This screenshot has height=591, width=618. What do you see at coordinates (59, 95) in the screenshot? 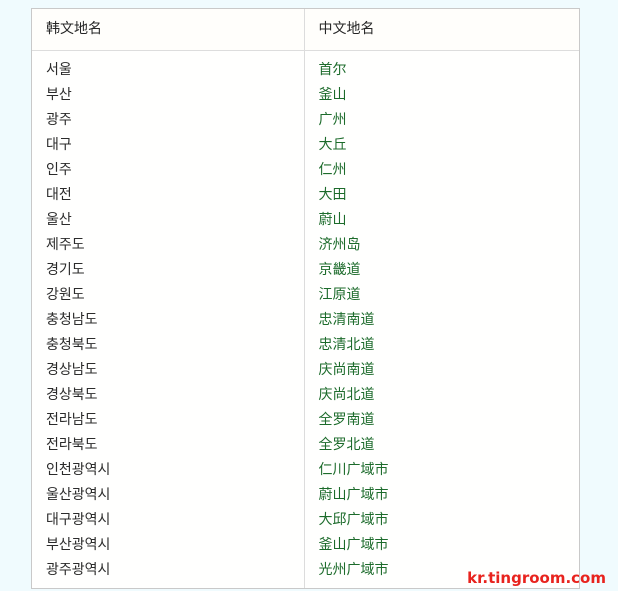
I see `cell-korean-place-name: 부산` at bounding box center [59, 95].